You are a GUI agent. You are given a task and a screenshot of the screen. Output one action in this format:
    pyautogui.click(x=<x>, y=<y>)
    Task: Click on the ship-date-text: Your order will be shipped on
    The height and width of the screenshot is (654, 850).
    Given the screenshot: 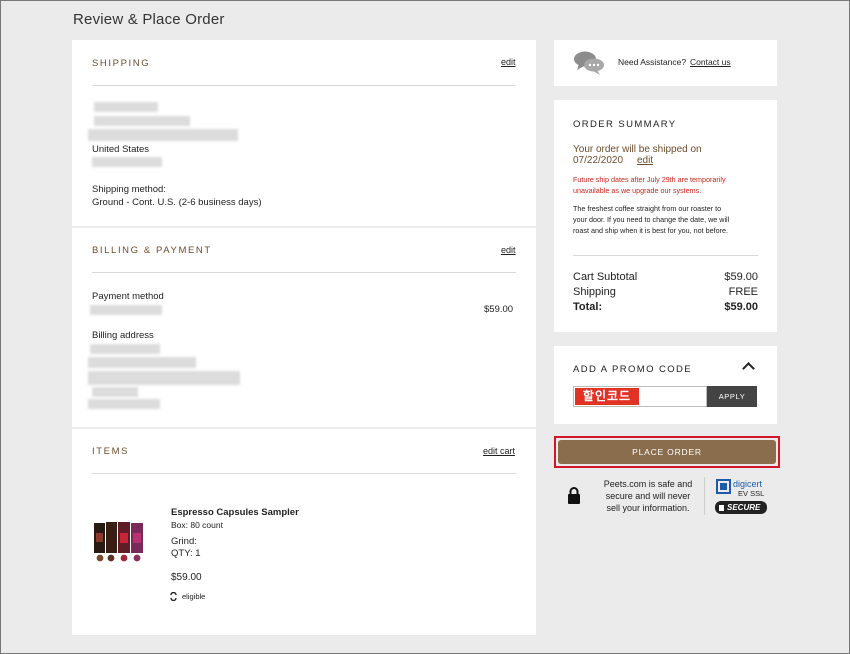 What is the action you would take?
    pyautogui.click(x=637, y=149)
    